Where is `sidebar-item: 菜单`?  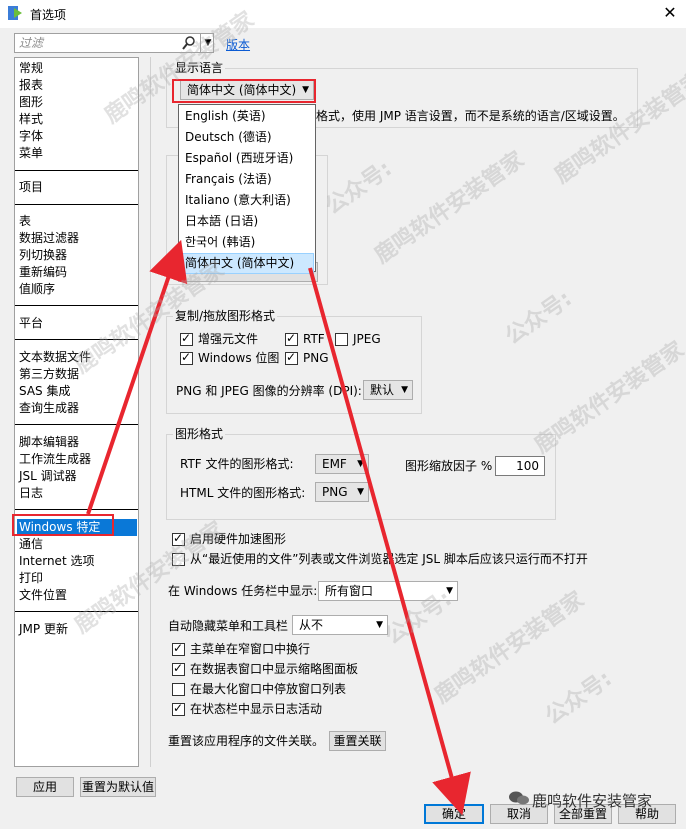
sidebar-item: 菜单 is located at coordinates (31, 153).